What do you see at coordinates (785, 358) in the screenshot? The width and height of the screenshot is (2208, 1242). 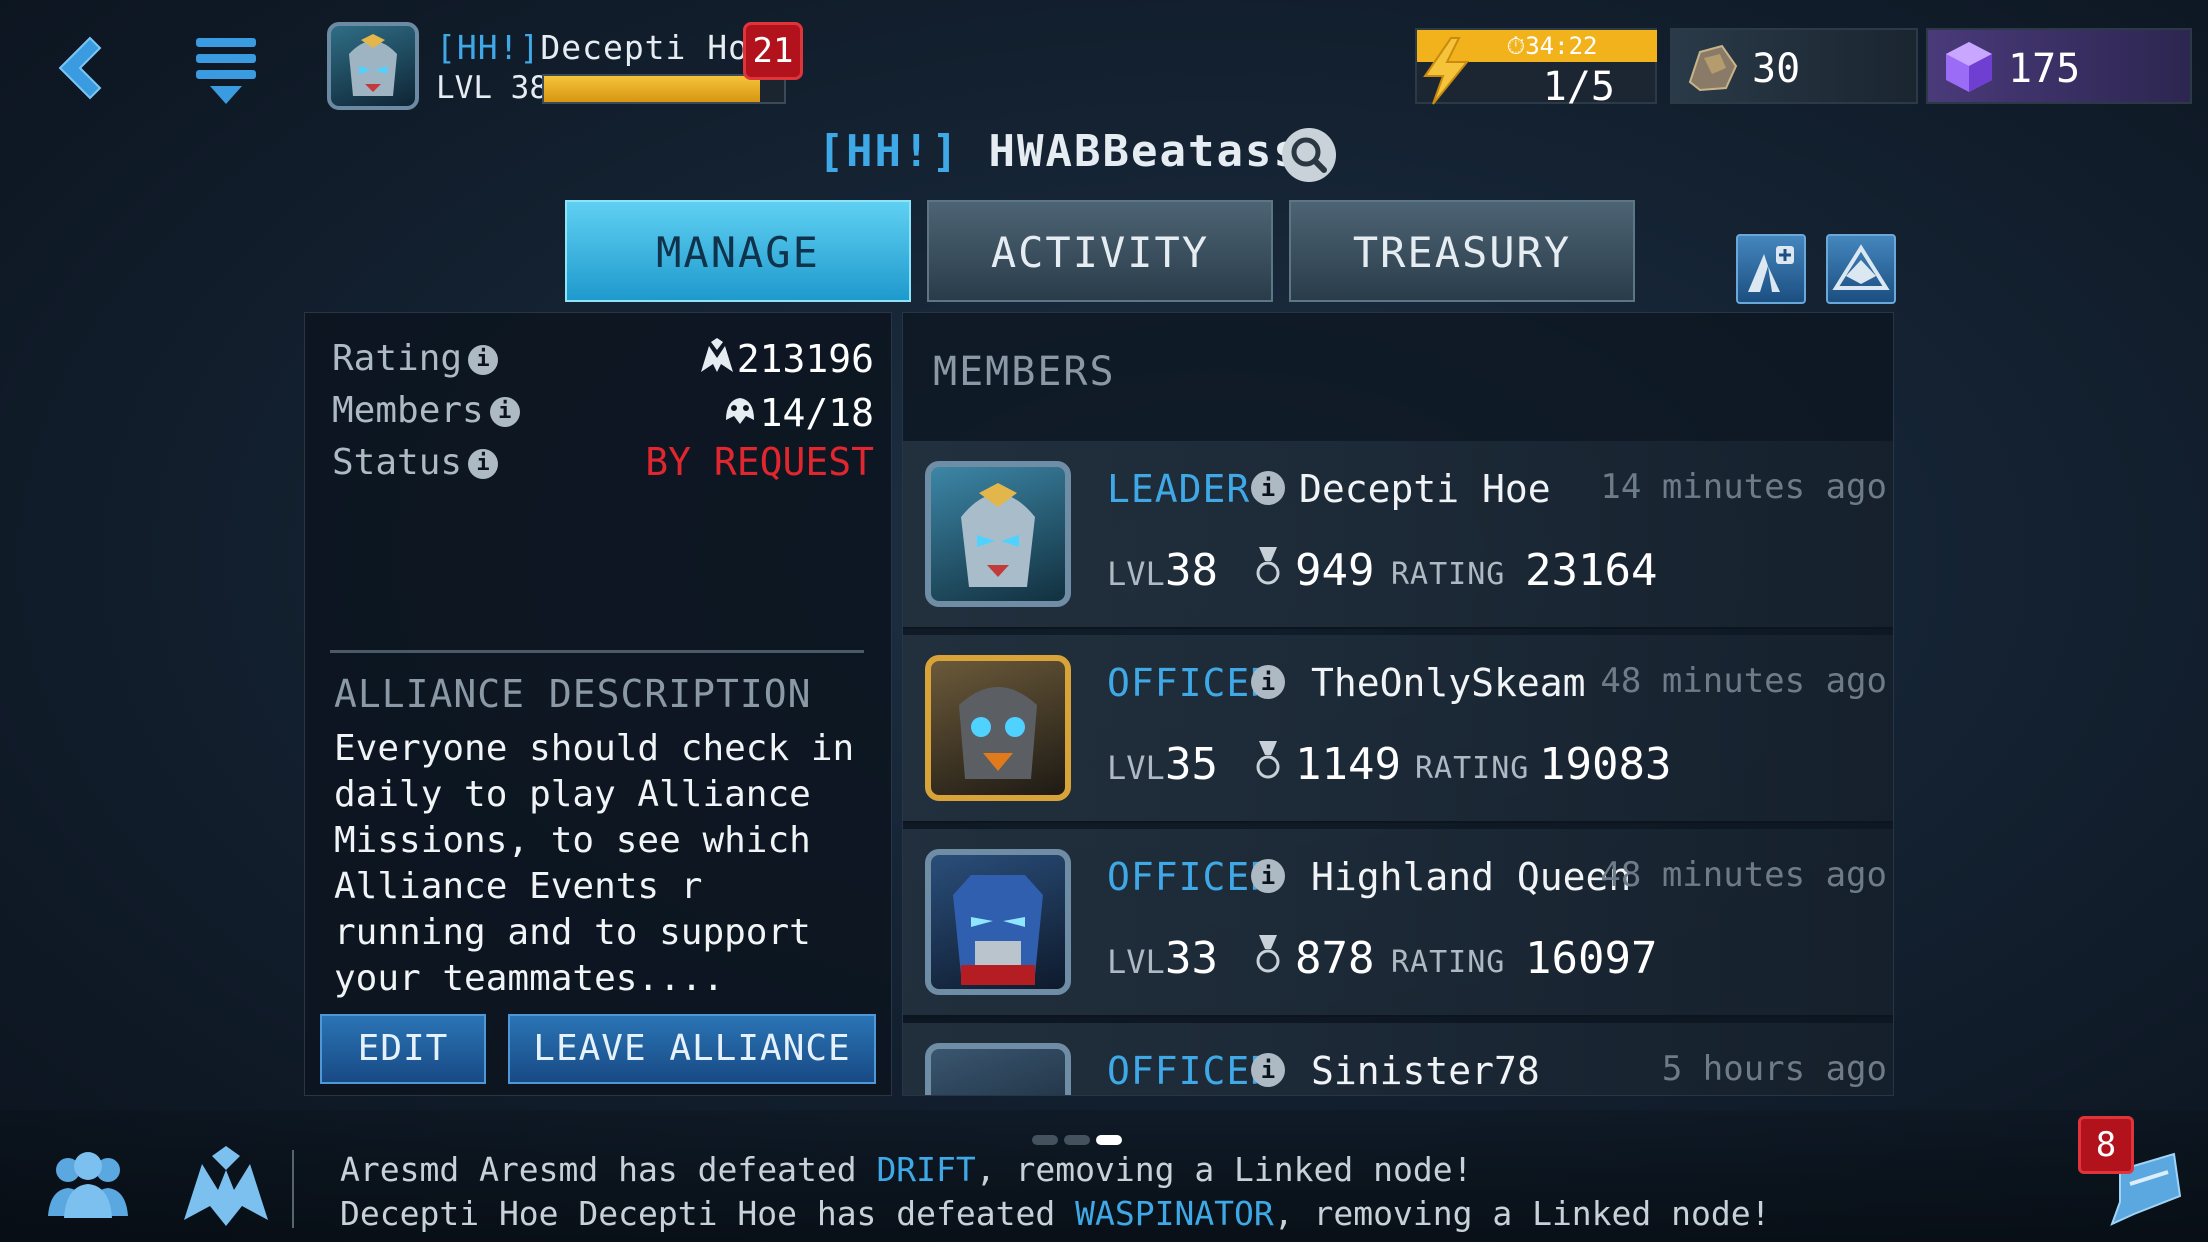 I see `rating-value: 213196` at bounding box center [785, 358].